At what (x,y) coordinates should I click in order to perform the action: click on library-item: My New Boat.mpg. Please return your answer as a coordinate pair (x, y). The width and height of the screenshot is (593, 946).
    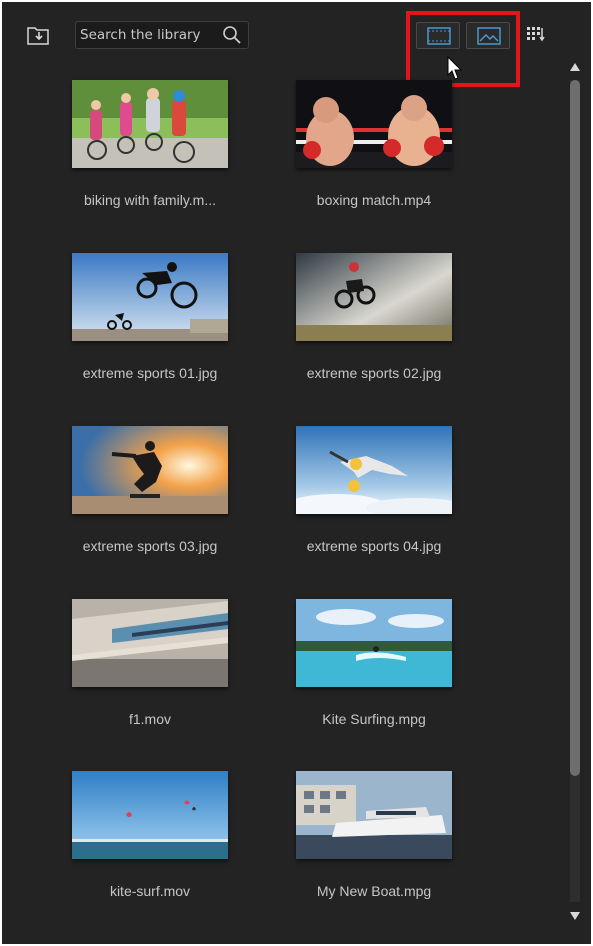
    Looking at the image, I should click on (374, 851).